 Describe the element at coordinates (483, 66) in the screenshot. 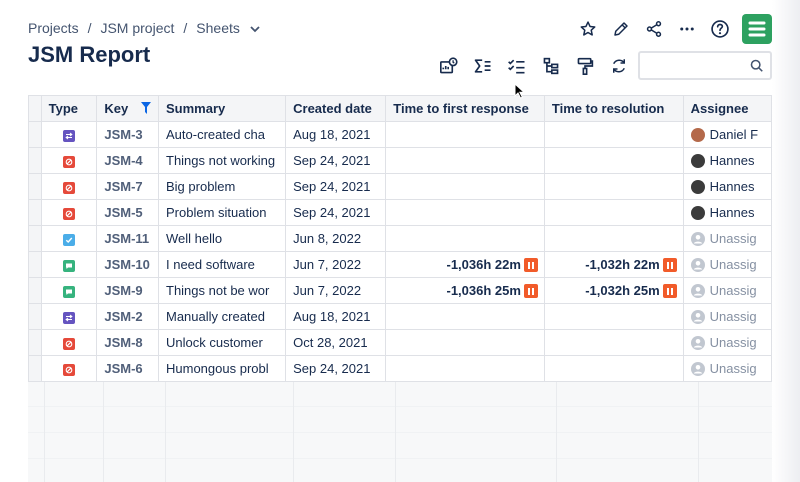

I see `sum-icon` at that location.